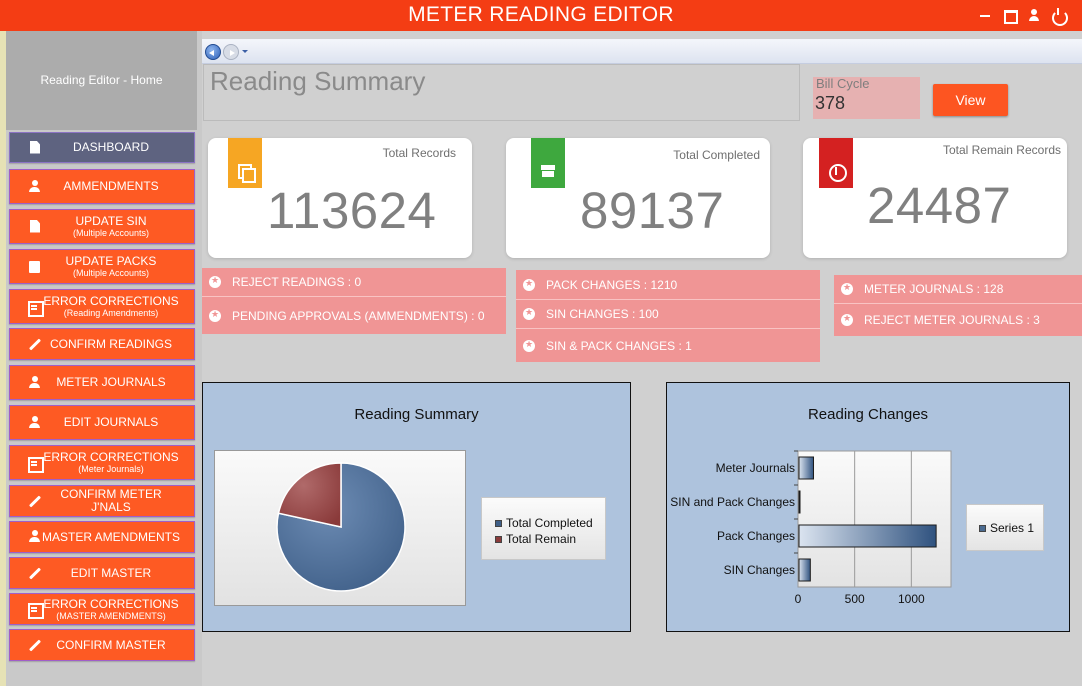 This screenshot has height=686, width=1082. I want to click on x-tick-label: 0, so click(798, 598).